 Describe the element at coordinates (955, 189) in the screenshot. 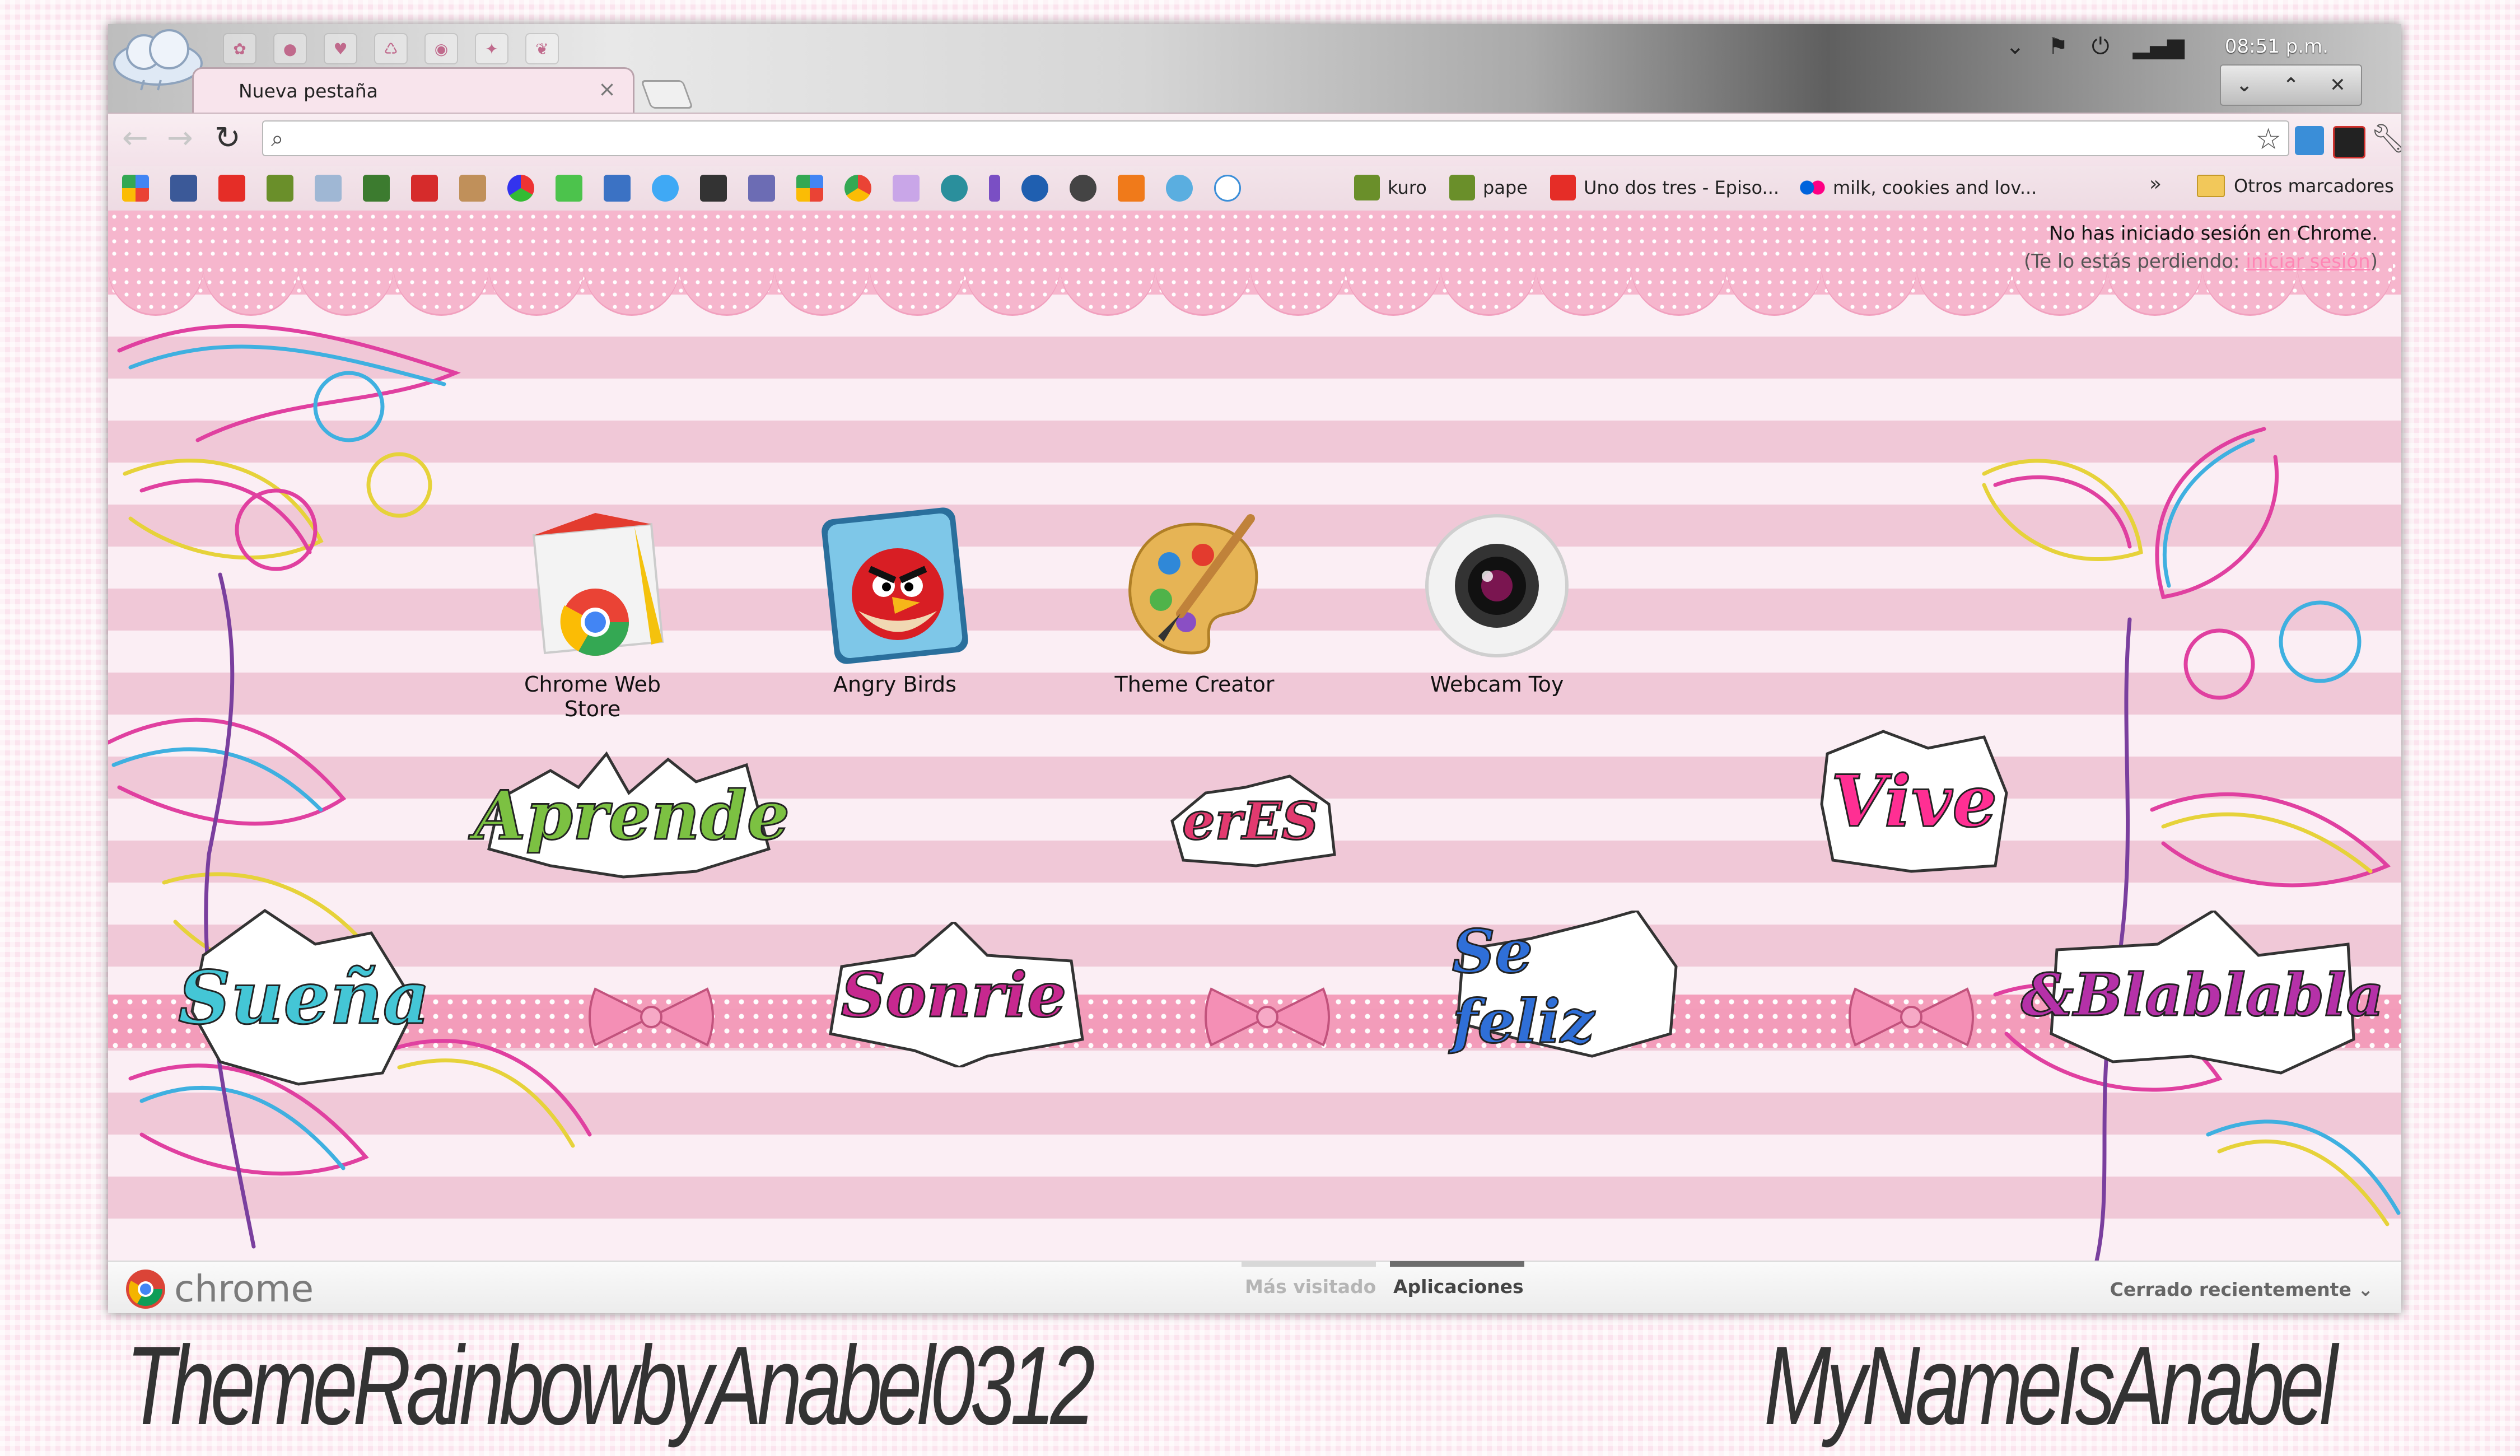

I see `ring-icon` at that location.